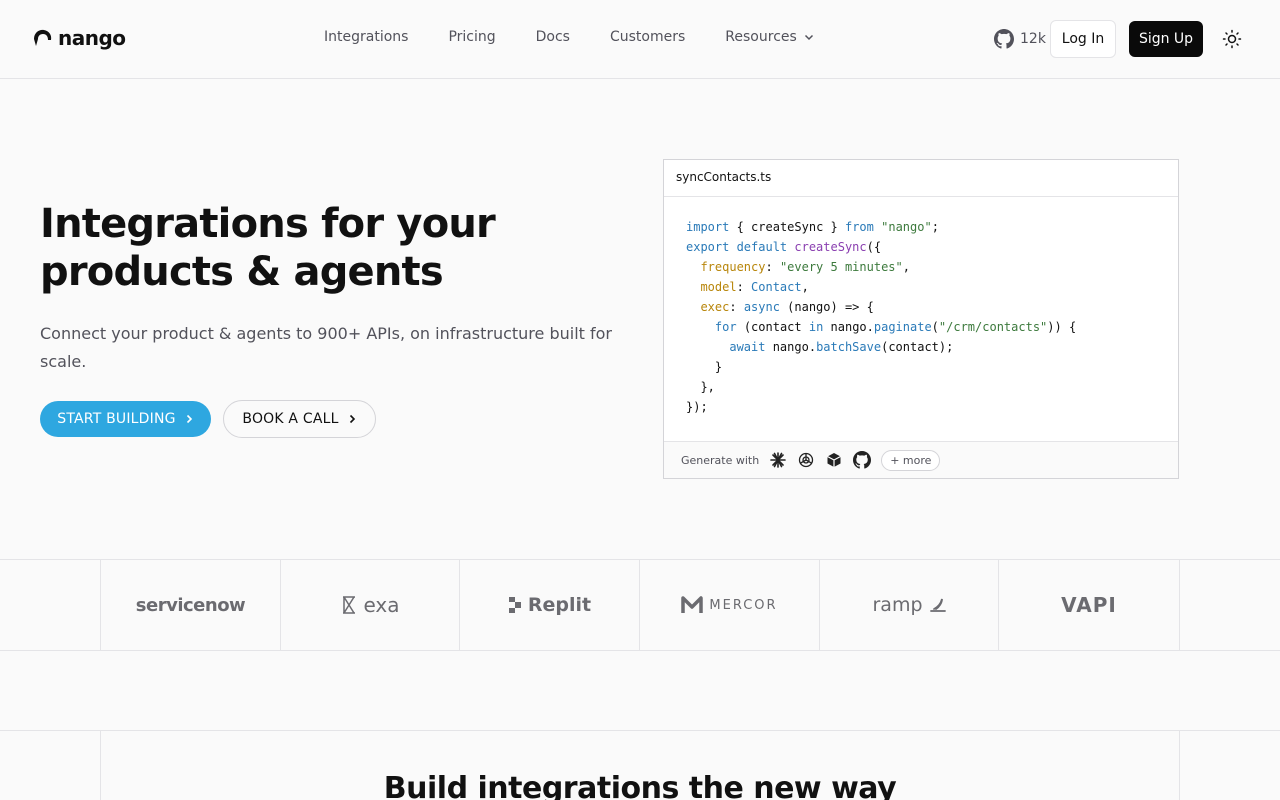 The image size is (1280, 800). I want to click on login-button: Log In, so click(1083, 39).